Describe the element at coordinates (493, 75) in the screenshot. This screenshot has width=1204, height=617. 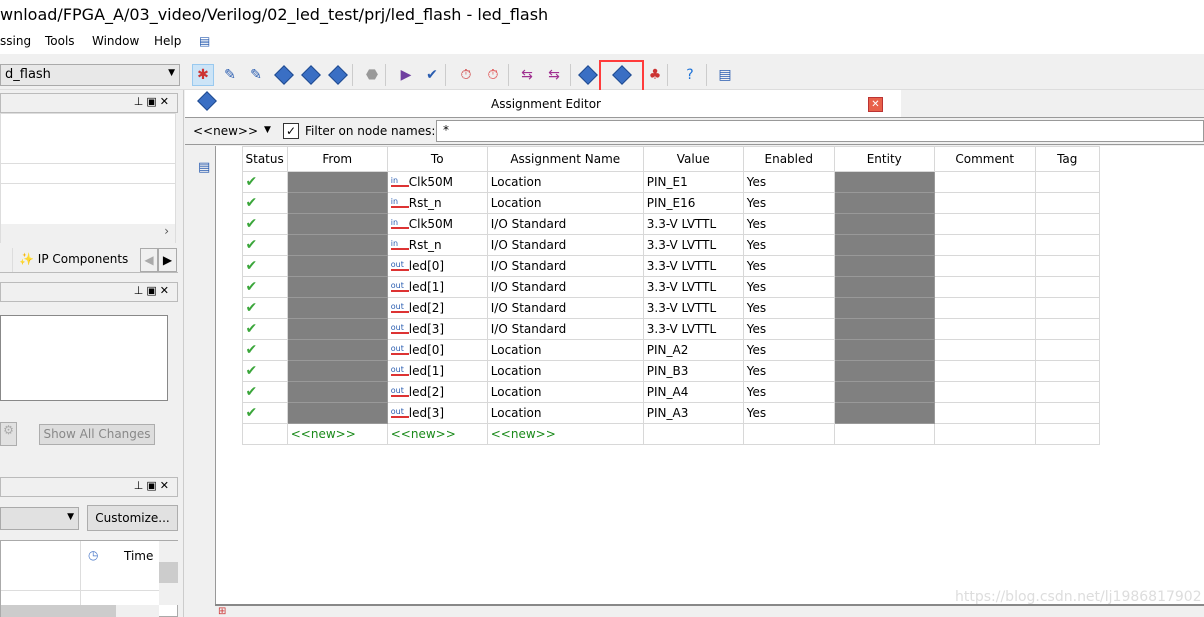
I see `timing-icon: ⏱` at that location.